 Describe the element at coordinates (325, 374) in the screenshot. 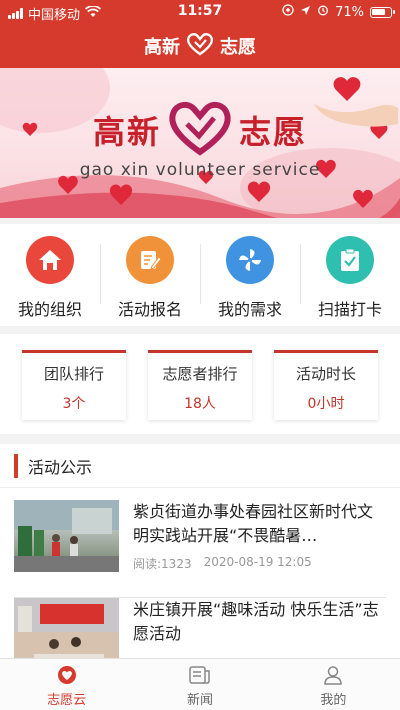

I see `rank-card-title: 活动时长` at that location.